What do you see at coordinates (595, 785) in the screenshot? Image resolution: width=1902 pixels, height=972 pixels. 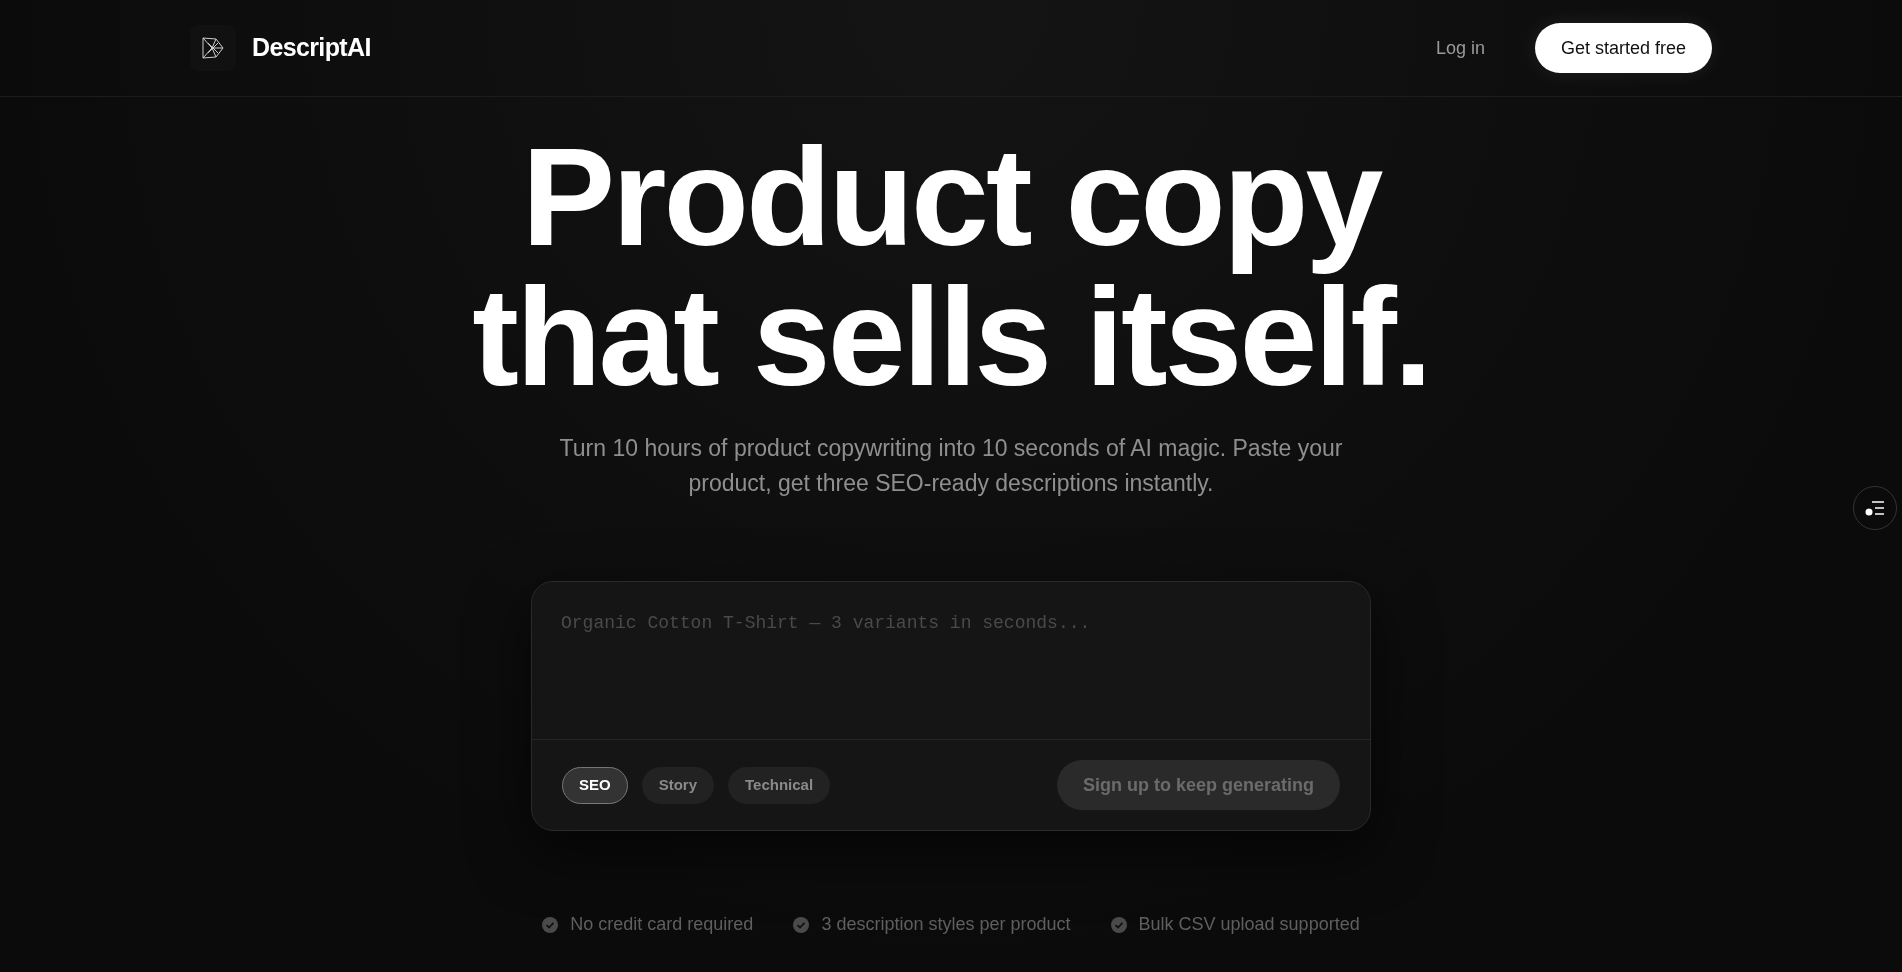 I see `style-chip: SEO` at bounding box center [595, 785].